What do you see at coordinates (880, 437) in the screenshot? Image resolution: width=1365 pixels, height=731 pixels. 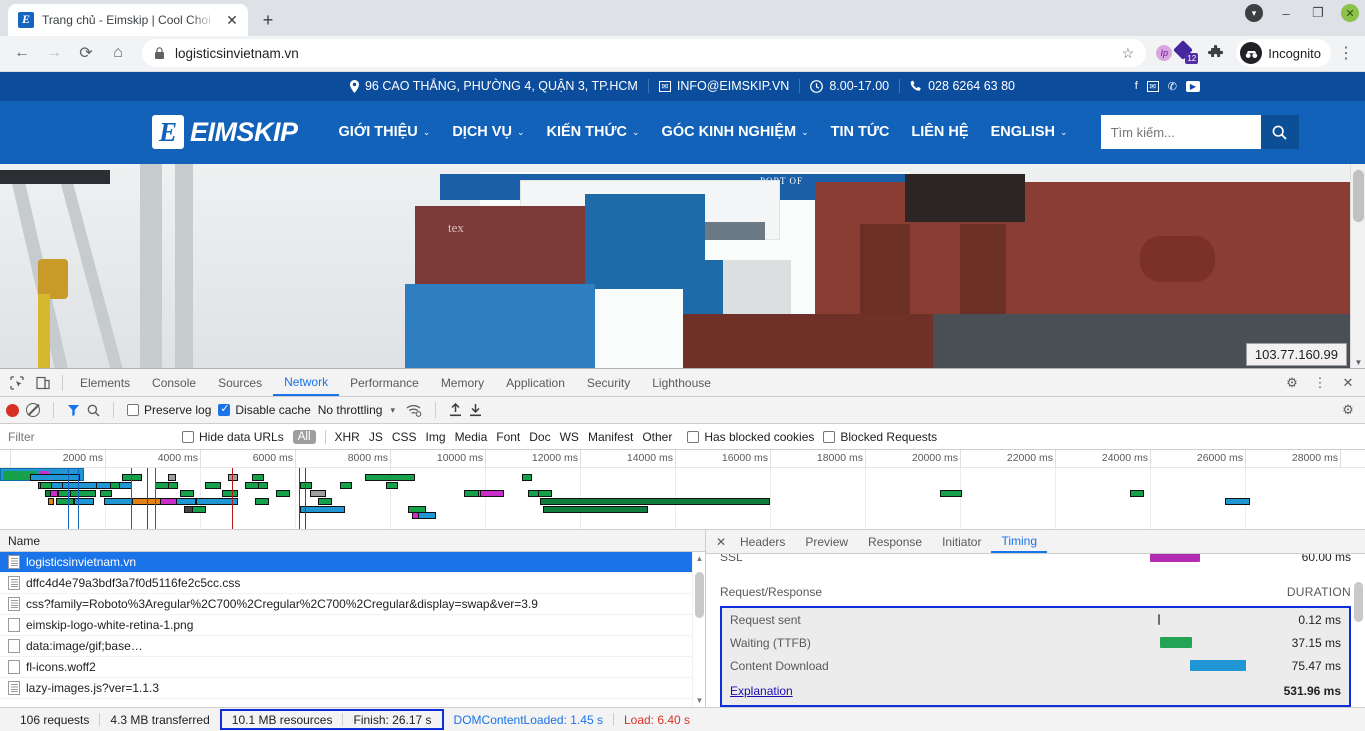 I see `blocked-requests-checkbox: Blocked Requests` at bounding box center [880, 437].